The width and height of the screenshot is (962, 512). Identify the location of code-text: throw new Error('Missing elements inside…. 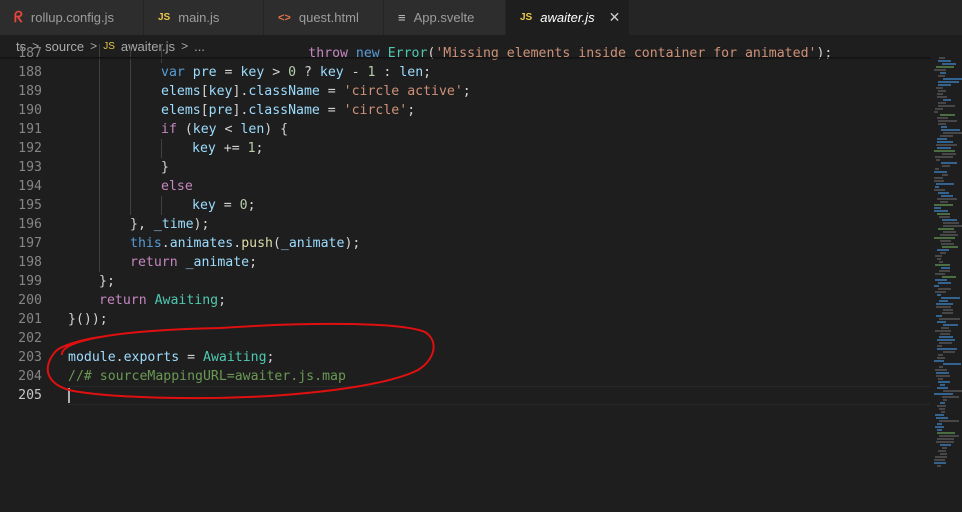
(570, 53).